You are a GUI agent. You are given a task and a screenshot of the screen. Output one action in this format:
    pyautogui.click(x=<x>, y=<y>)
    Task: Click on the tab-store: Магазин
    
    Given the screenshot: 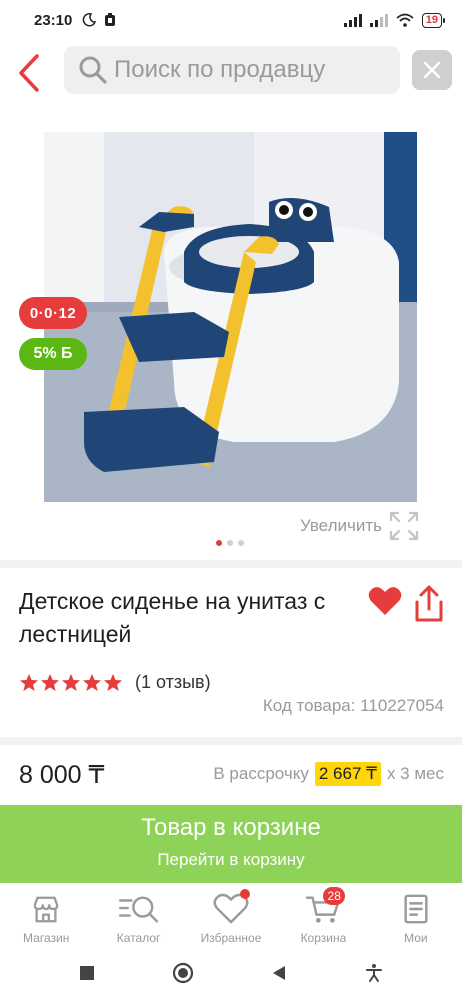 What is the action you would take?
    pyautogui.click(x=46, y=914)
    